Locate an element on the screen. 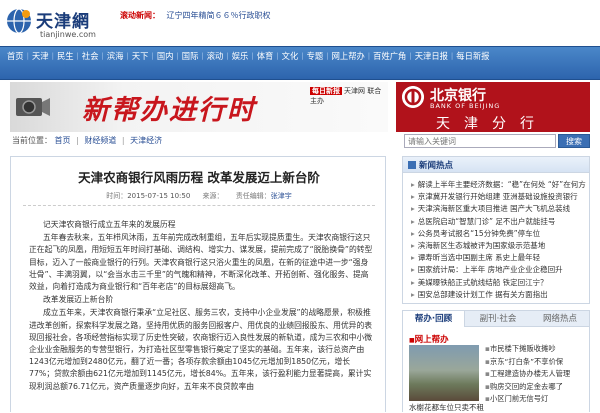  editor-label: 责任编辑： is located at coordinates (253, 196).